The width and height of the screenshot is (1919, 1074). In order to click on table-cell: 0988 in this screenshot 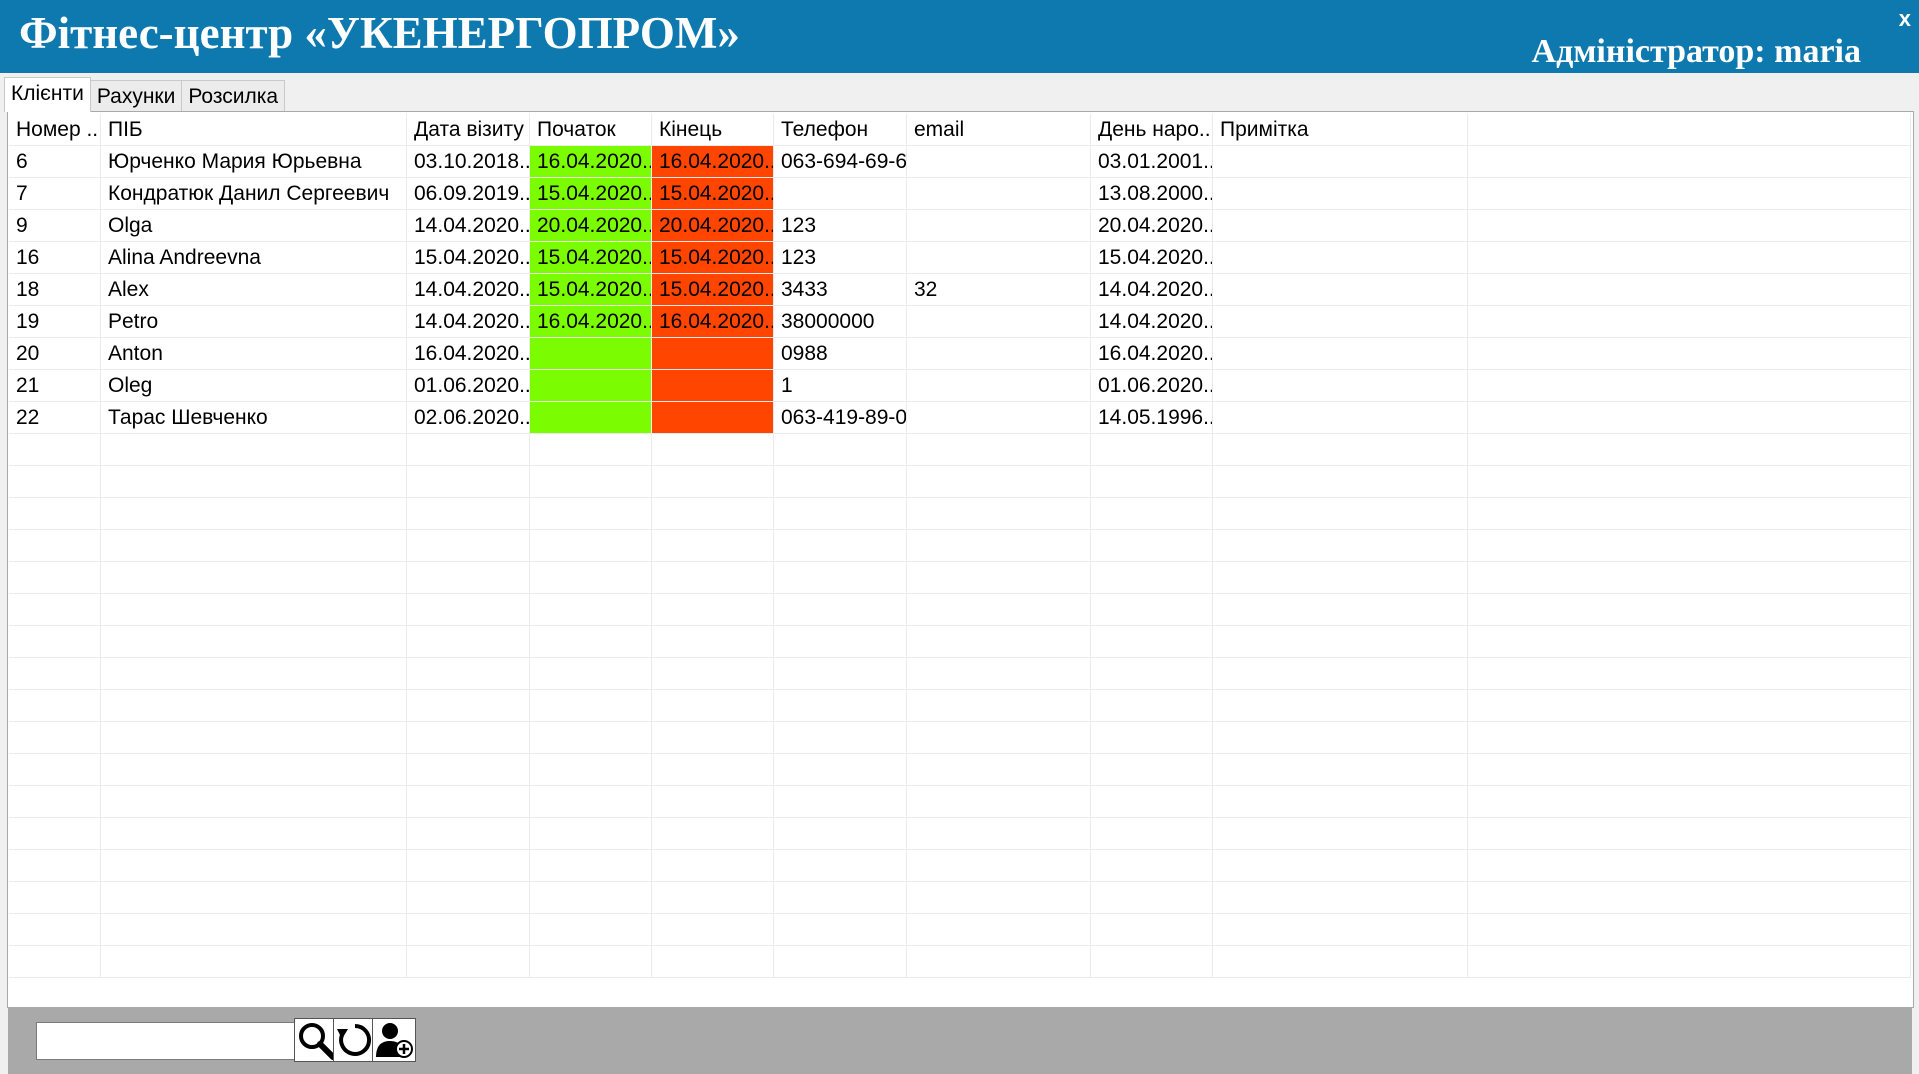, I will do `click(840, 354)`.